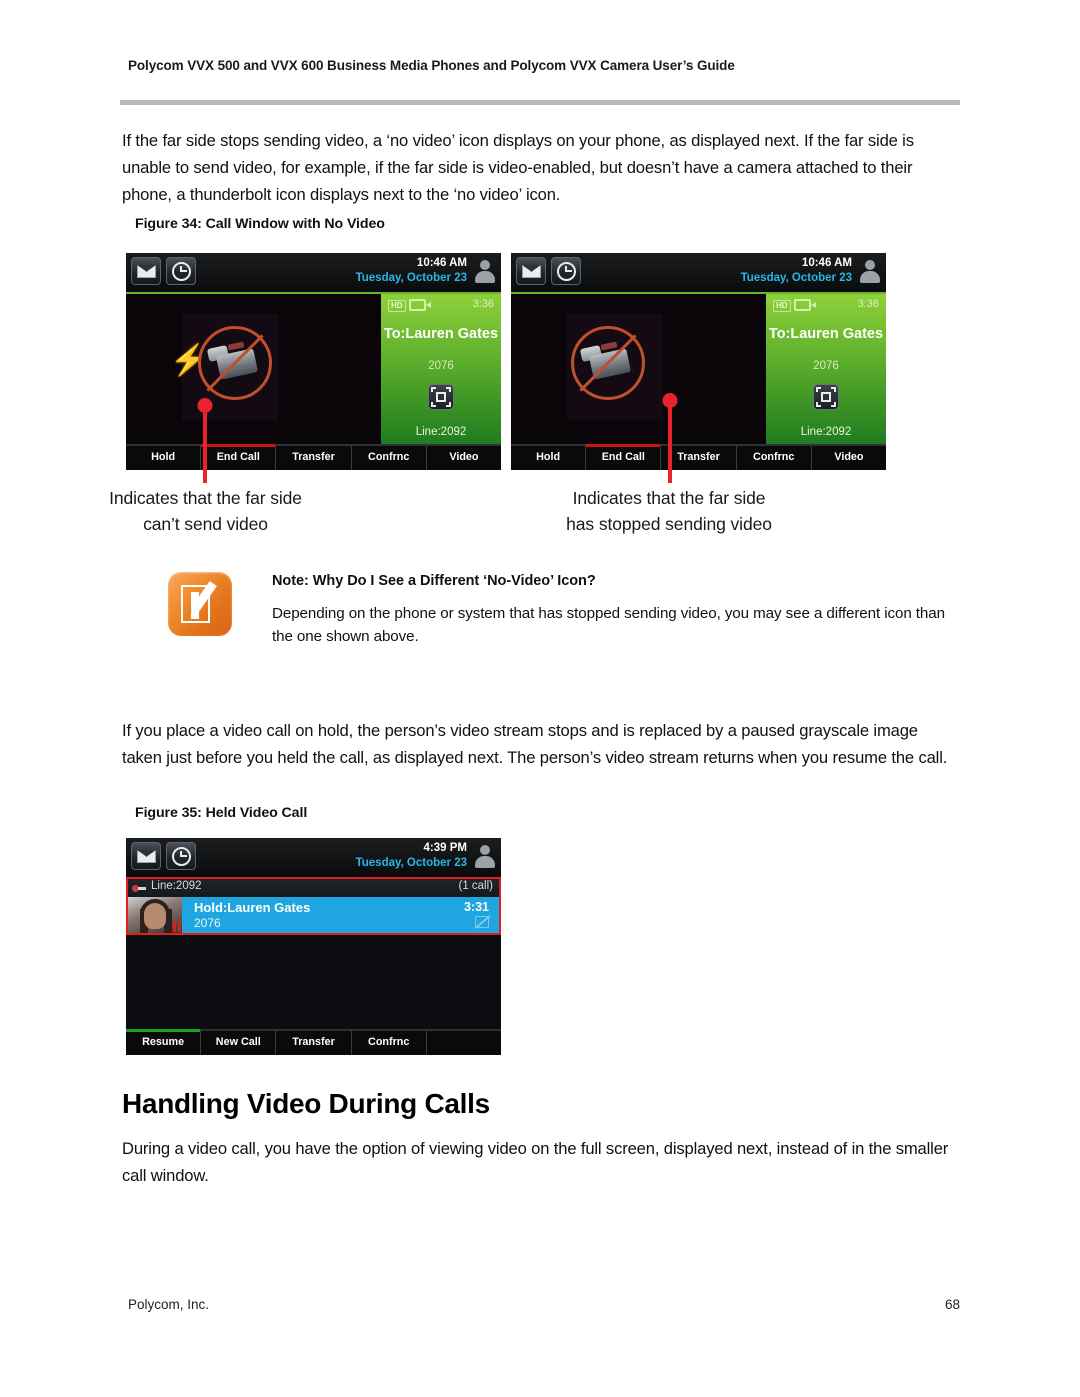 This screenshot has width=1080, height=1397. I want to click on header-divider, so click(540, 102).